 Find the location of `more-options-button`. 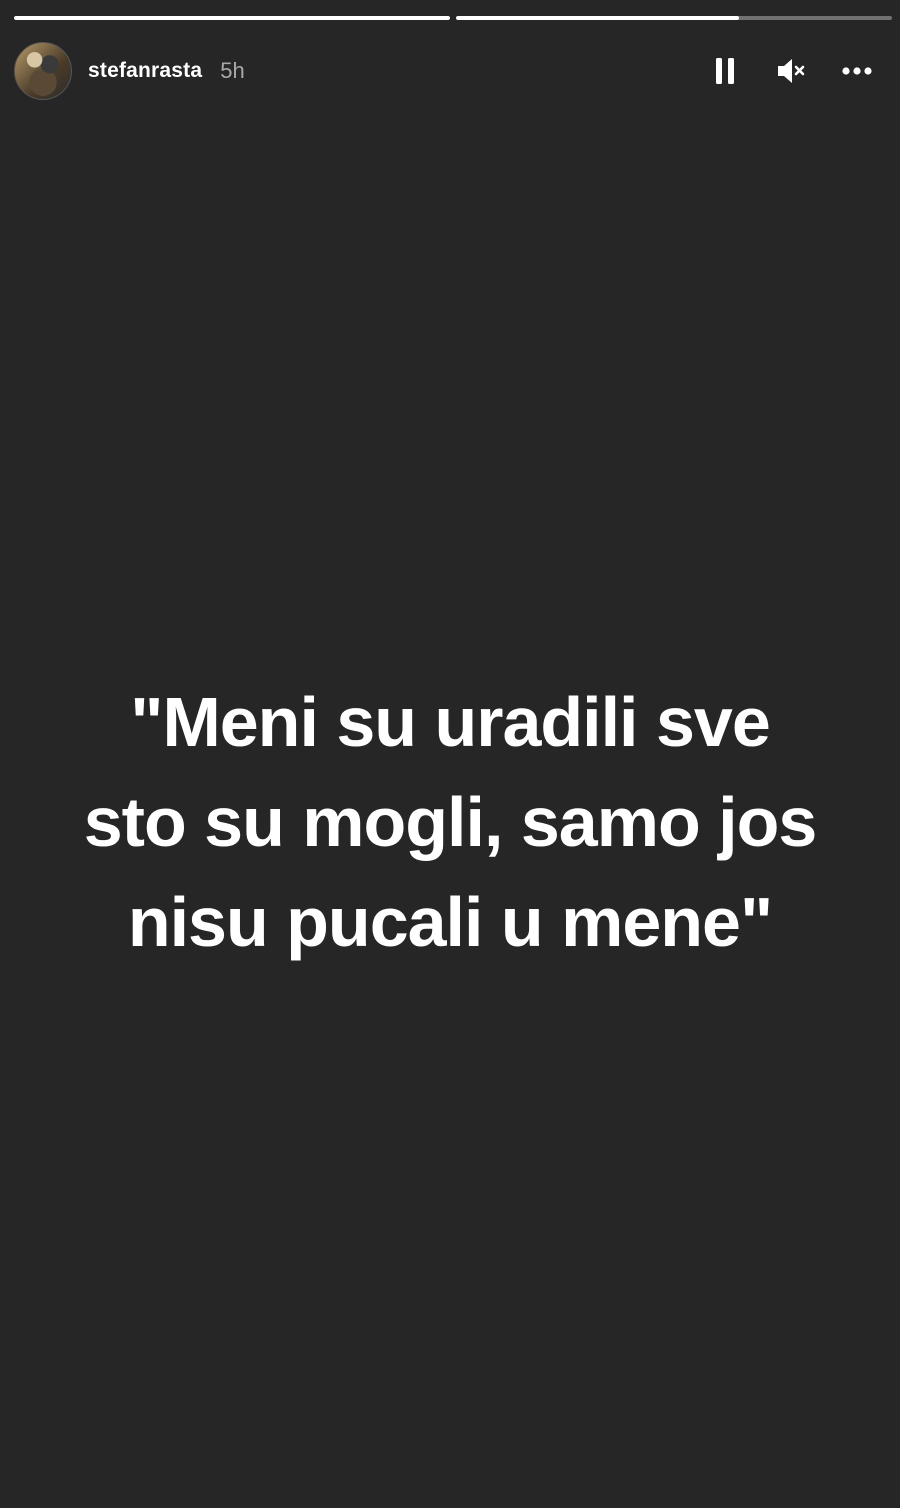

more-options-button is located at coordinates (857, 71).